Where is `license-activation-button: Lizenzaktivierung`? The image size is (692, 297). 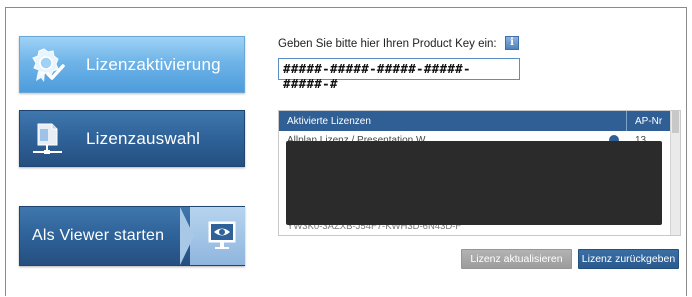
license-activation-button: Lizenzaktivierung is located at coordinates (132, 64).